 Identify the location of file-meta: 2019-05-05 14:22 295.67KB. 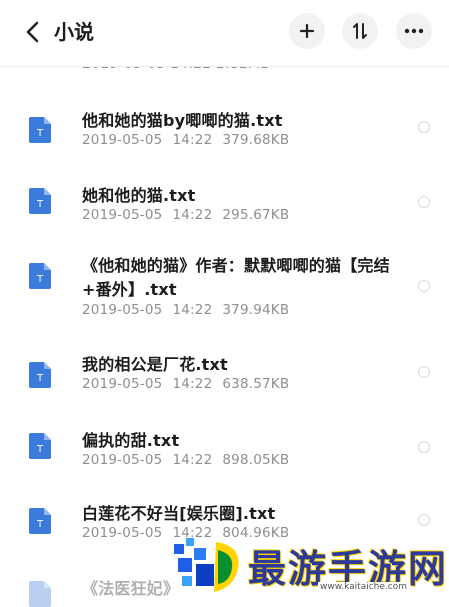
(190, 215).